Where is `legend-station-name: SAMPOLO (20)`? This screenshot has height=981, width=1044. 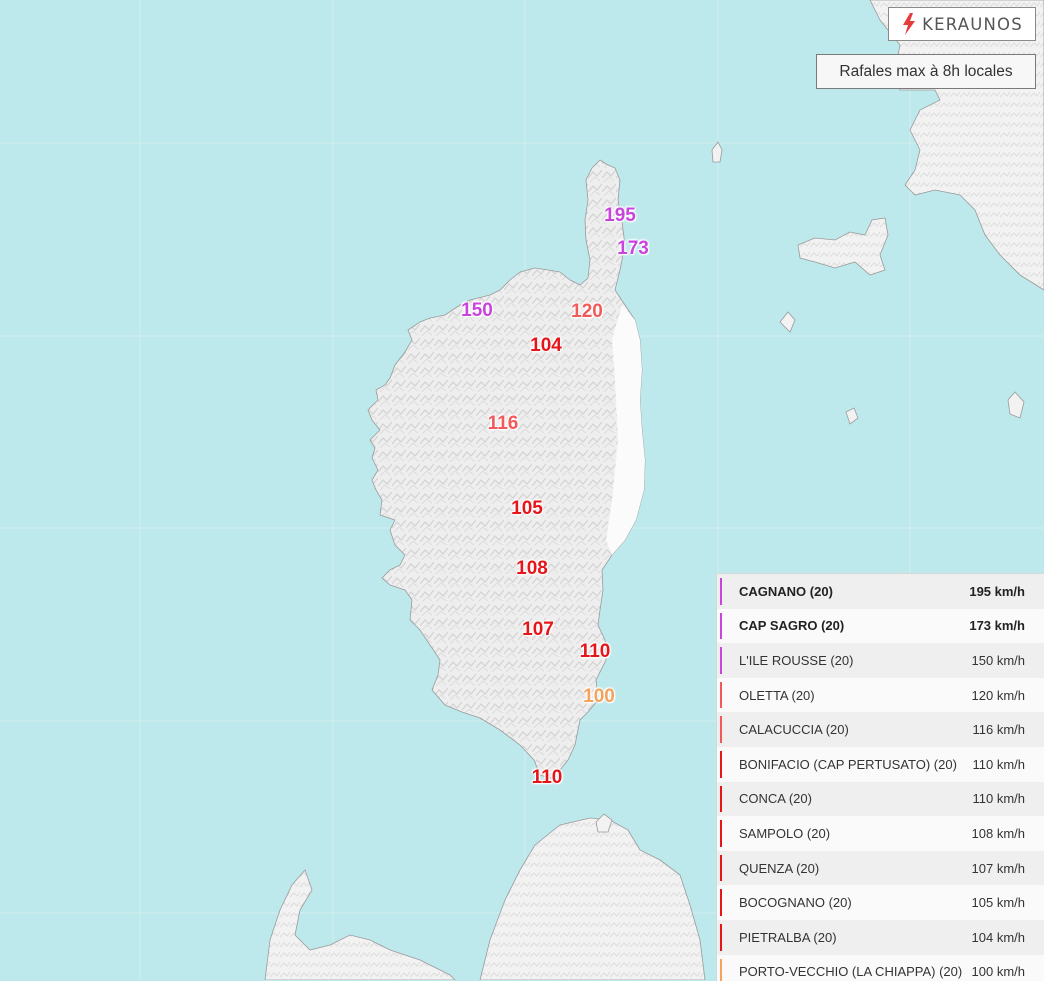
legend-station-name: SAMPOLO (20) is located at coordinates (785, 833).